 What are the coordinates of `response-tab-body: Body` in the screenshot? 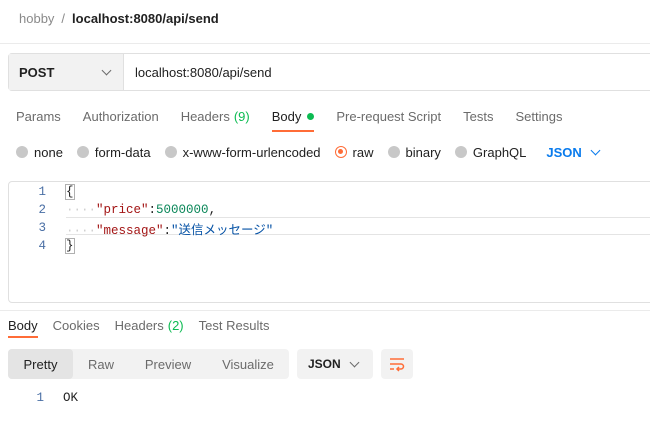 It's located at (23, 325).